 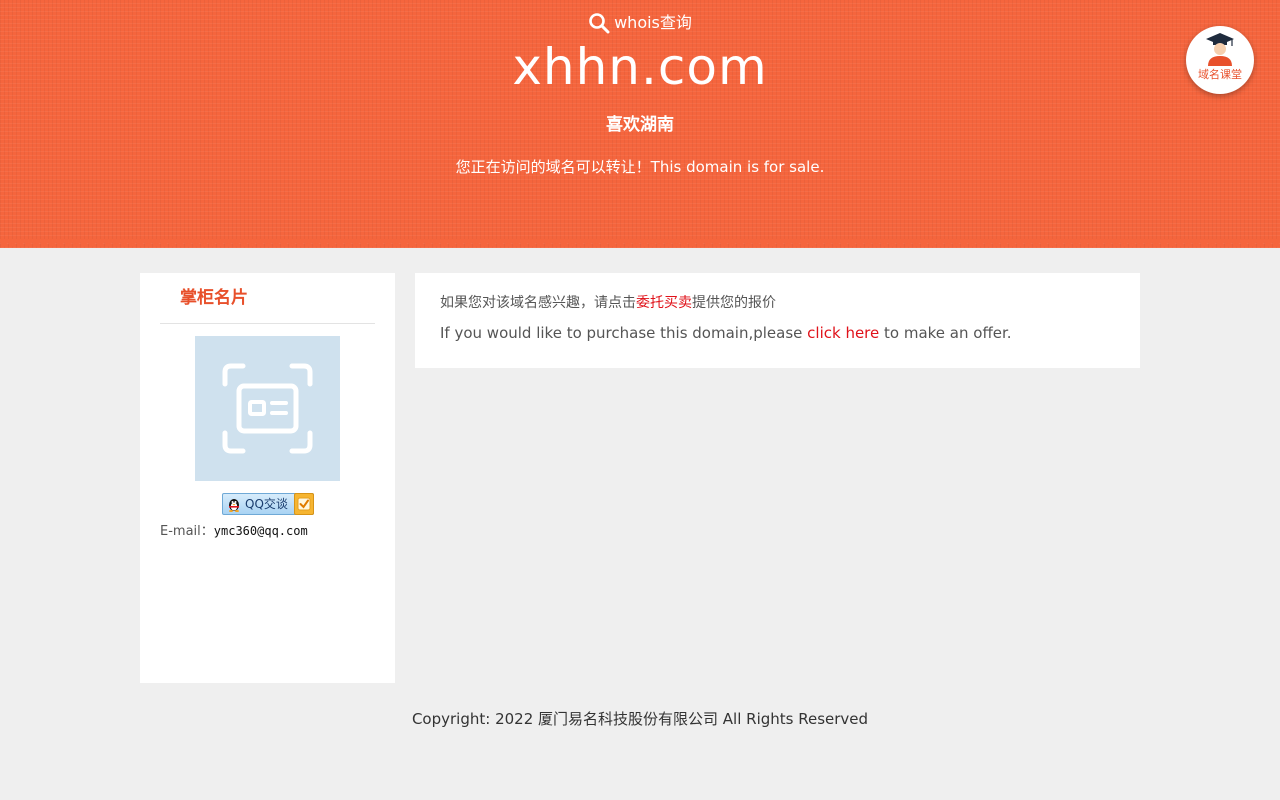 I want to click on email-address: ymc360@qq.com, so click(x=260, y=531).